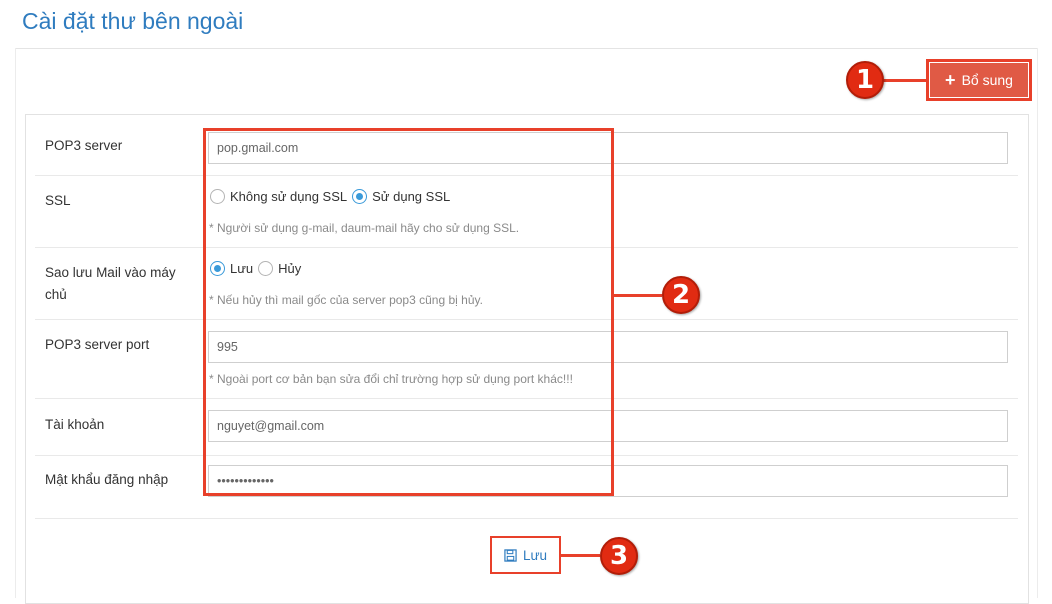  What do you see at coordinates (637, 295) in the screenshot?
I see `callout-2-connector` at bounding box center [637, 295].